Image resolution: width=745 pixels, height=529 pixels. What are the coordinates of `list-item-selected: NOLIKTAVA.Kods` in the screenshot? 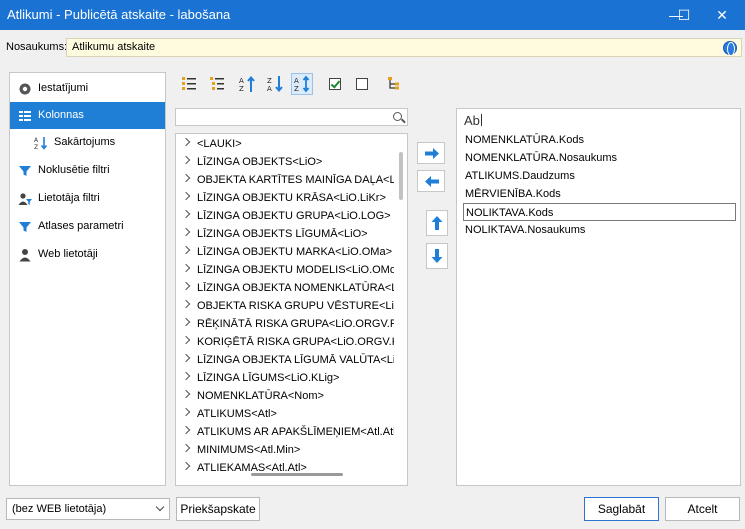 It's located at (599, 212).